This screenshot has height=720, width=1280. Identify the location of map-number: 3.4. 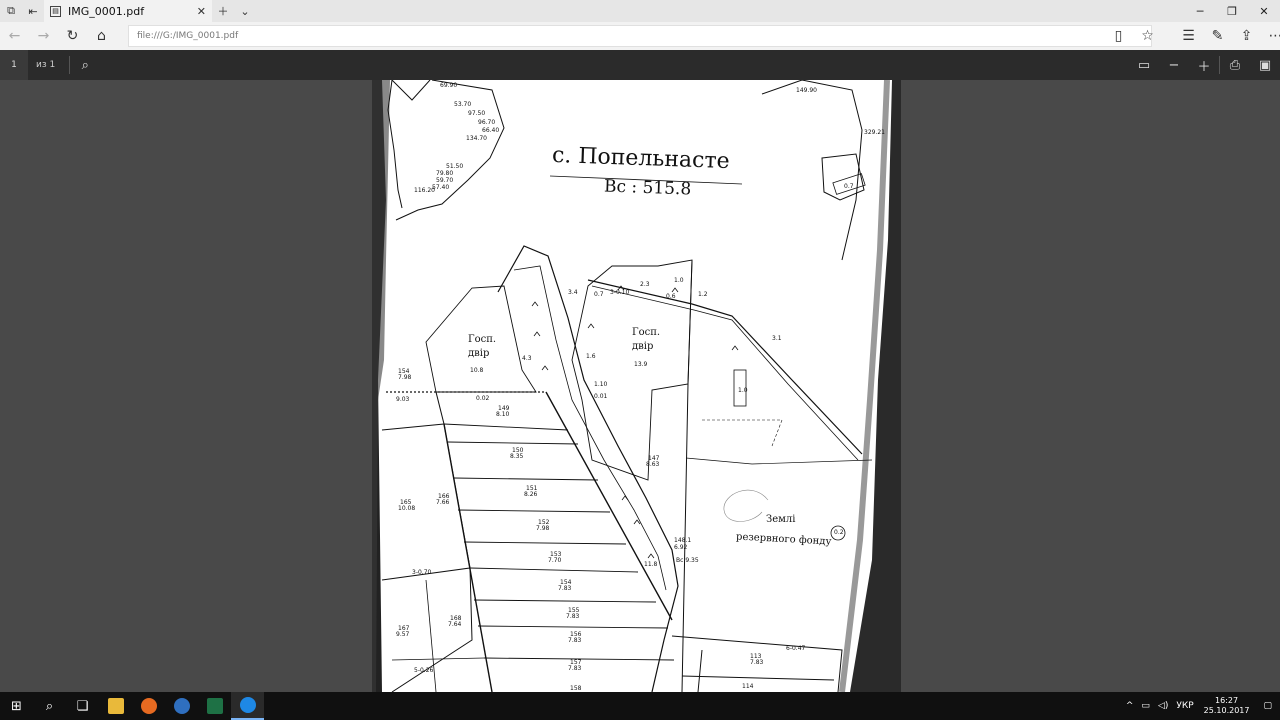
(573, 292).